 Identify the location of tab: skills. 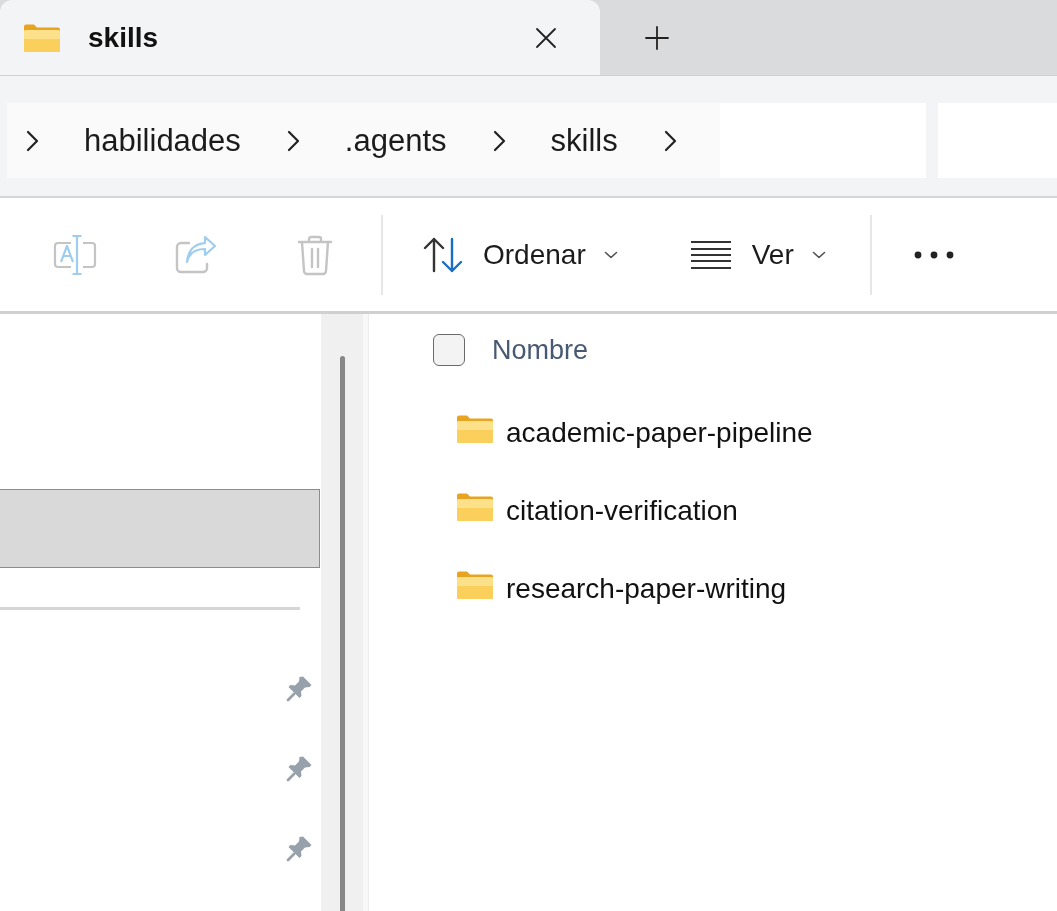
(300, 37).